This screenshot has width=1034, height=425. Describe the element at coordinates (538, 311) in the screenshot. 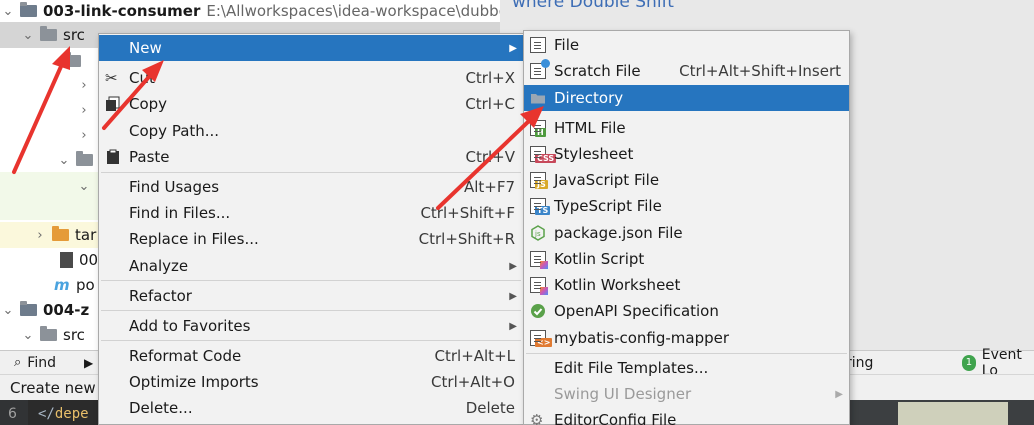

I see `openapi-icon` at that location.